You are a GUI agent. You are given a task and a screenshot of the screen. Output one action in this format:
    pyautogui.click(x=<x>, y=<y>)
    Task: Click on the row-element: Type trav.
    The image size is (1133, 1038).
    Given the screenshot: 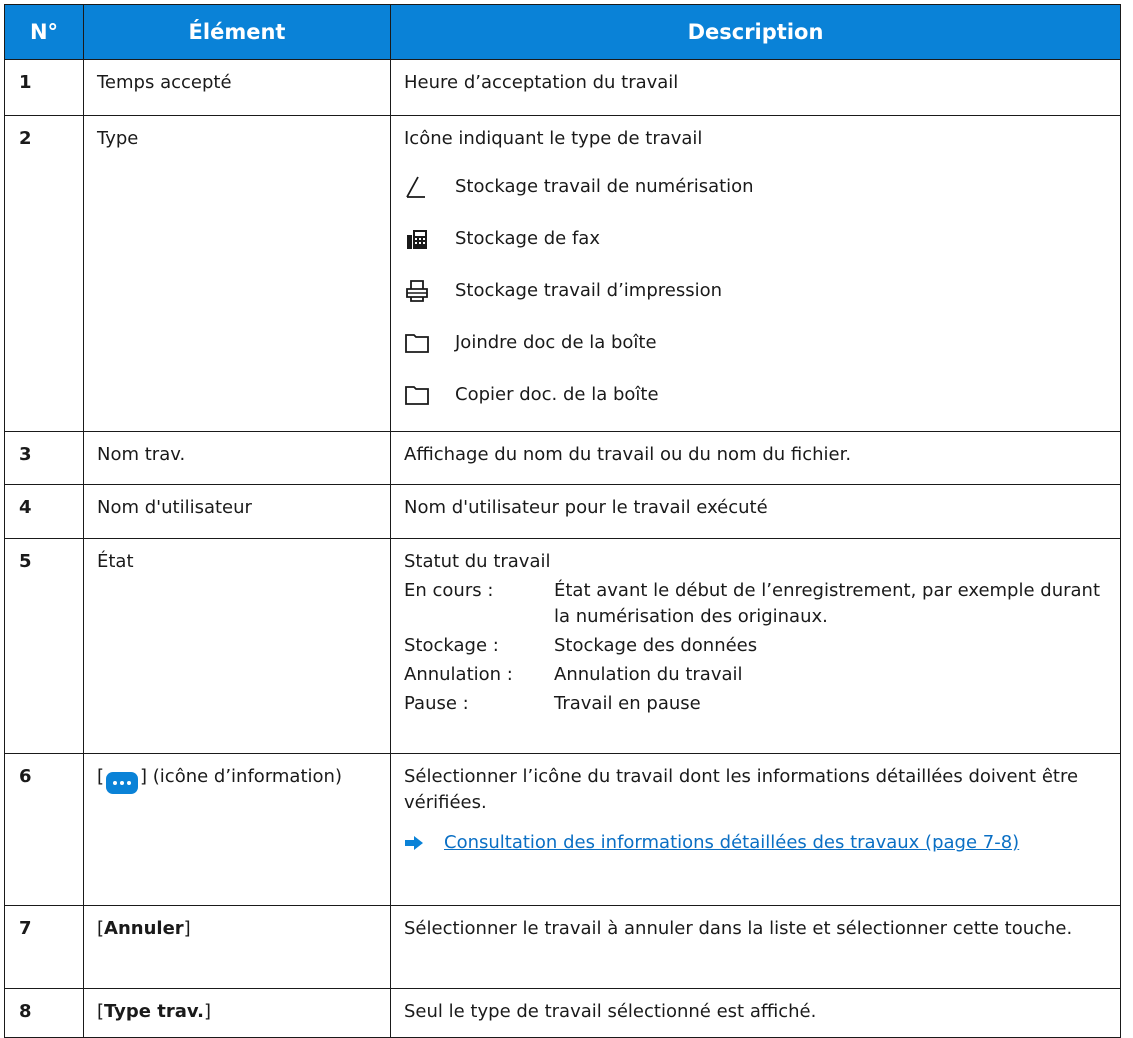 What is the action you would take?
    pyautogui.click(x=154, y=1011)
    